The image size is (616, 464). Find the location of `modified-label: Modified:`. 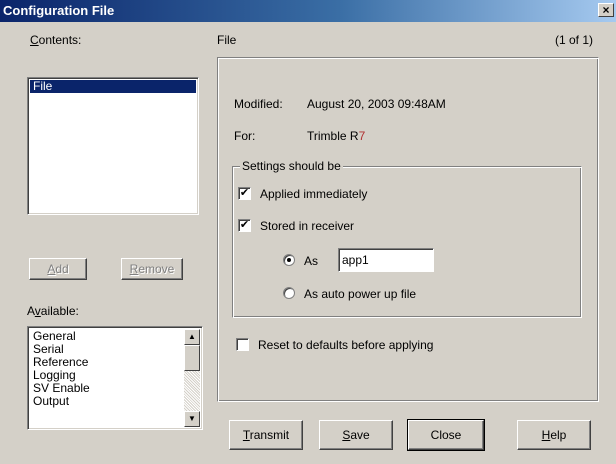

modified-label: Modified: is located at coordinates (258, 104).